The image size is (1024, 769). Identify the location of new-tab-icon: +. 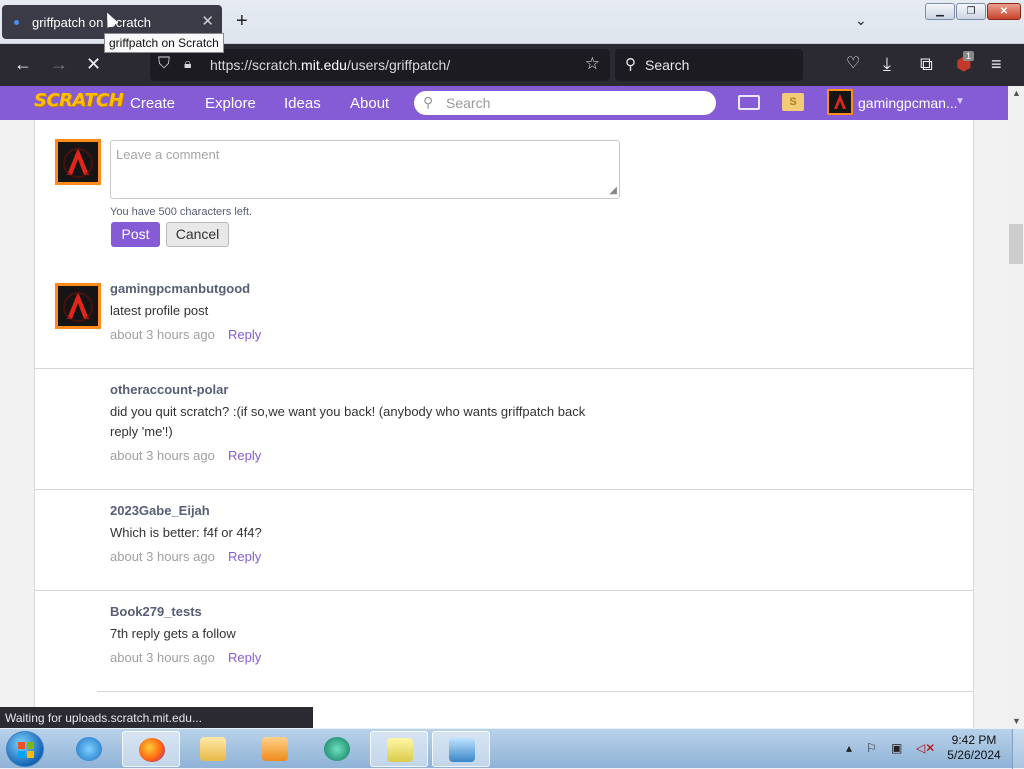
(242, 21).